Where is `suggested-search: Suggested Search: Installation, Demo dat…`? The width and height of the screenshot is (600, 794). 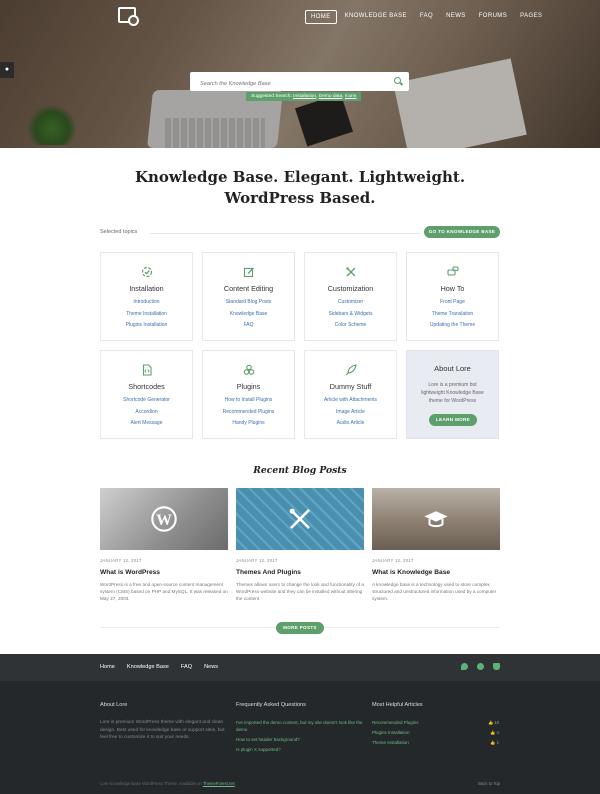 suggested-search: Suggested Search: Installation, Demo dat… is located at coordinates (304, 96).